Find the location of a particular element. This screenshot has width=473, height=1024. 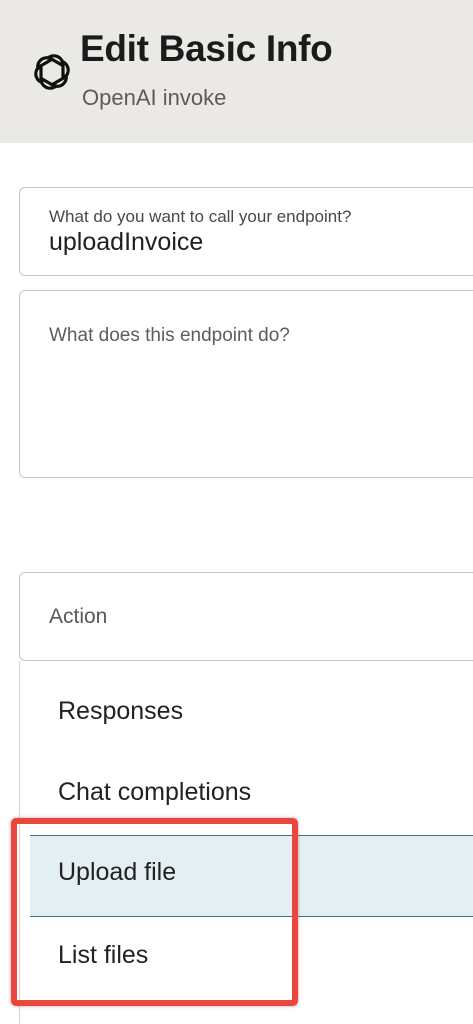

action-option-label: List files is located at coordinates (103, 955).